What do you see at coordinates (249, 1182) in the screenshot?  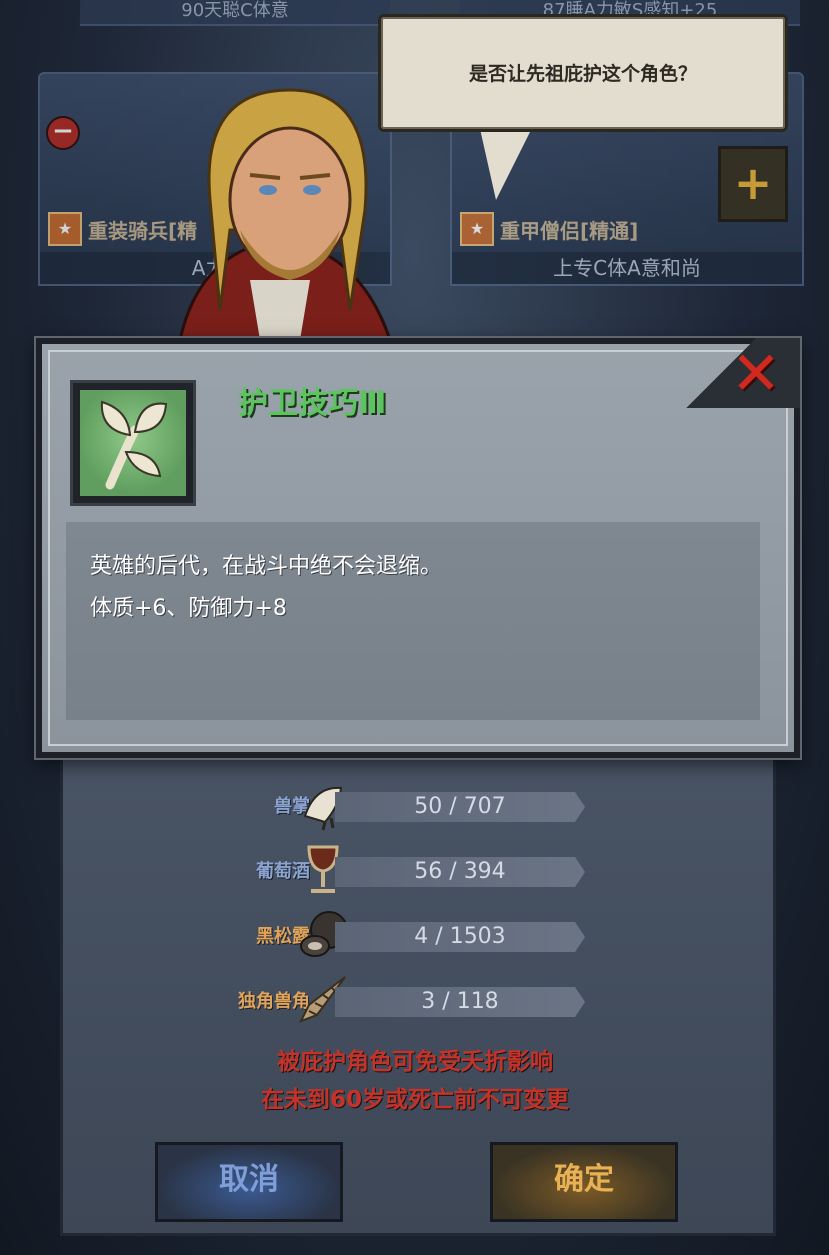 I see `cancel-button: 取消` at bounding box center [249, 1182].